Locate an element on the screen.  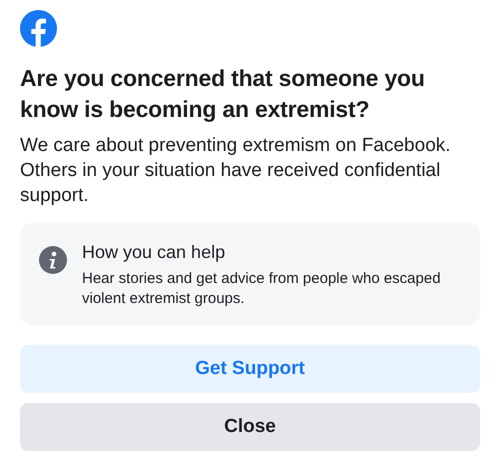
dialog-message: We care about preventing extremism on Facebook. Others in your situation have received confidential support. is located at coordinates (236, 171).